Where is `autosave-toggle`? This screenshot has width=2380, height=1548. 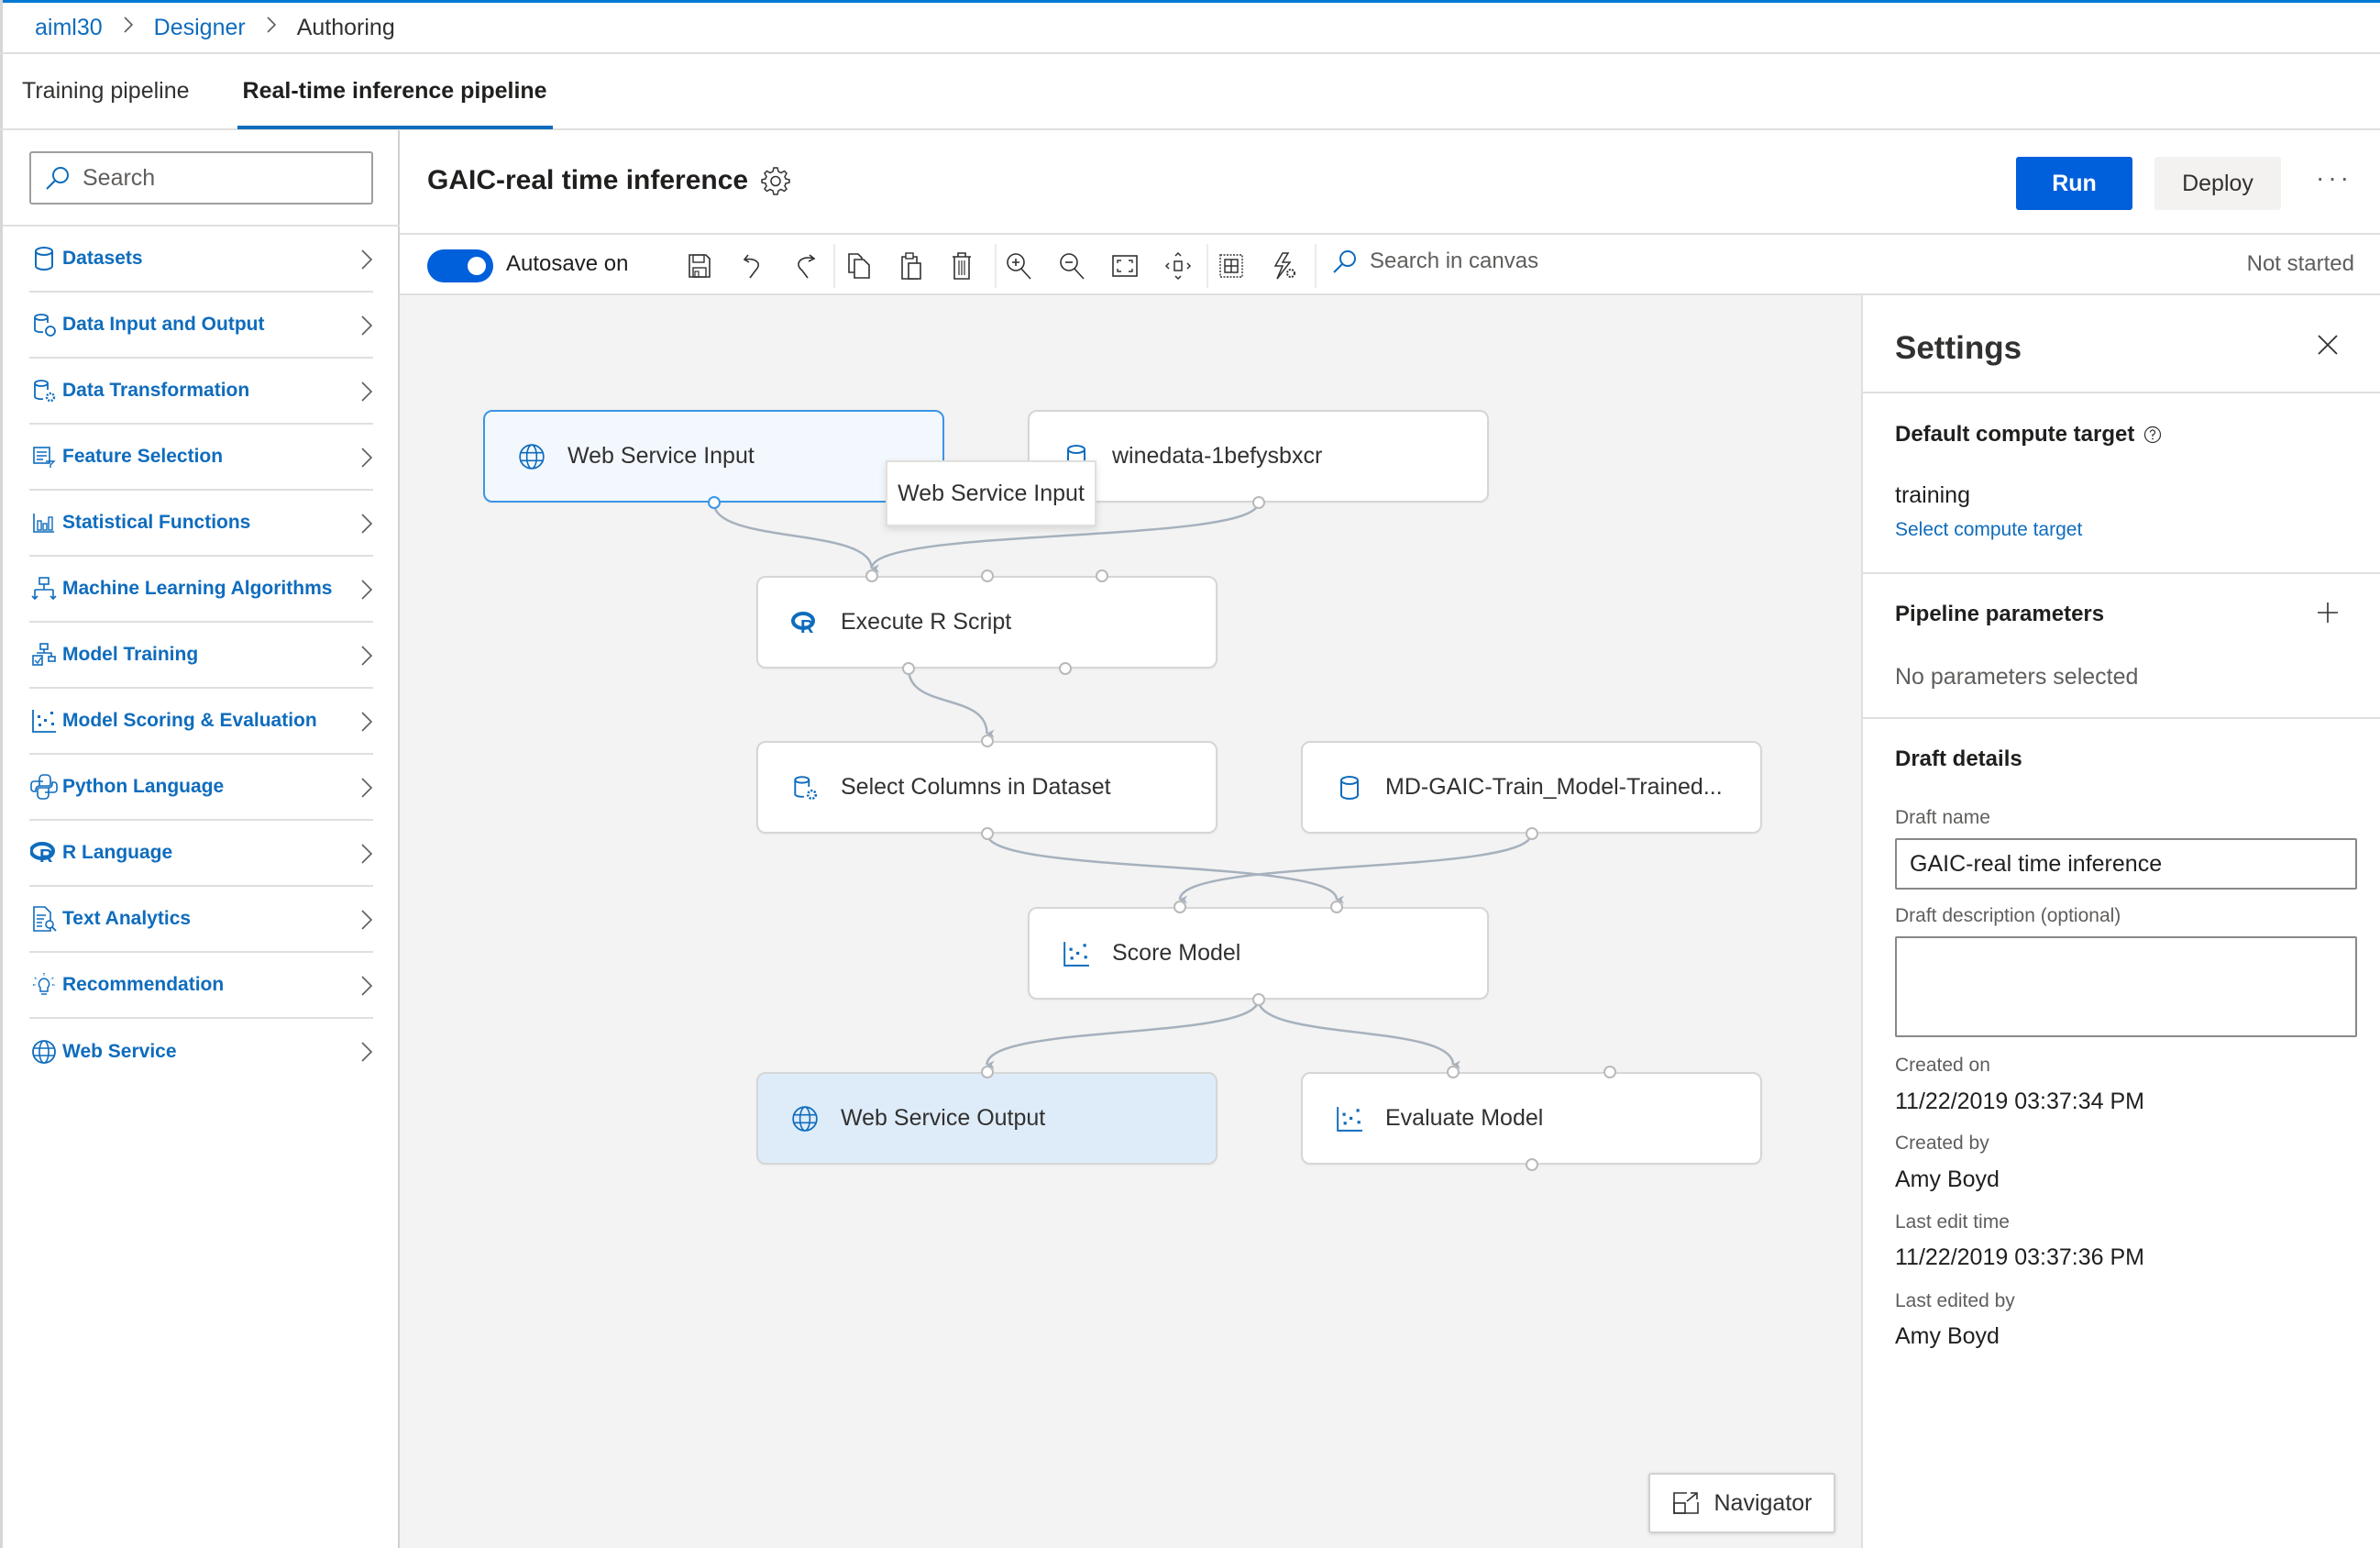 autosave-toggle is located at coordinates (460, 265).